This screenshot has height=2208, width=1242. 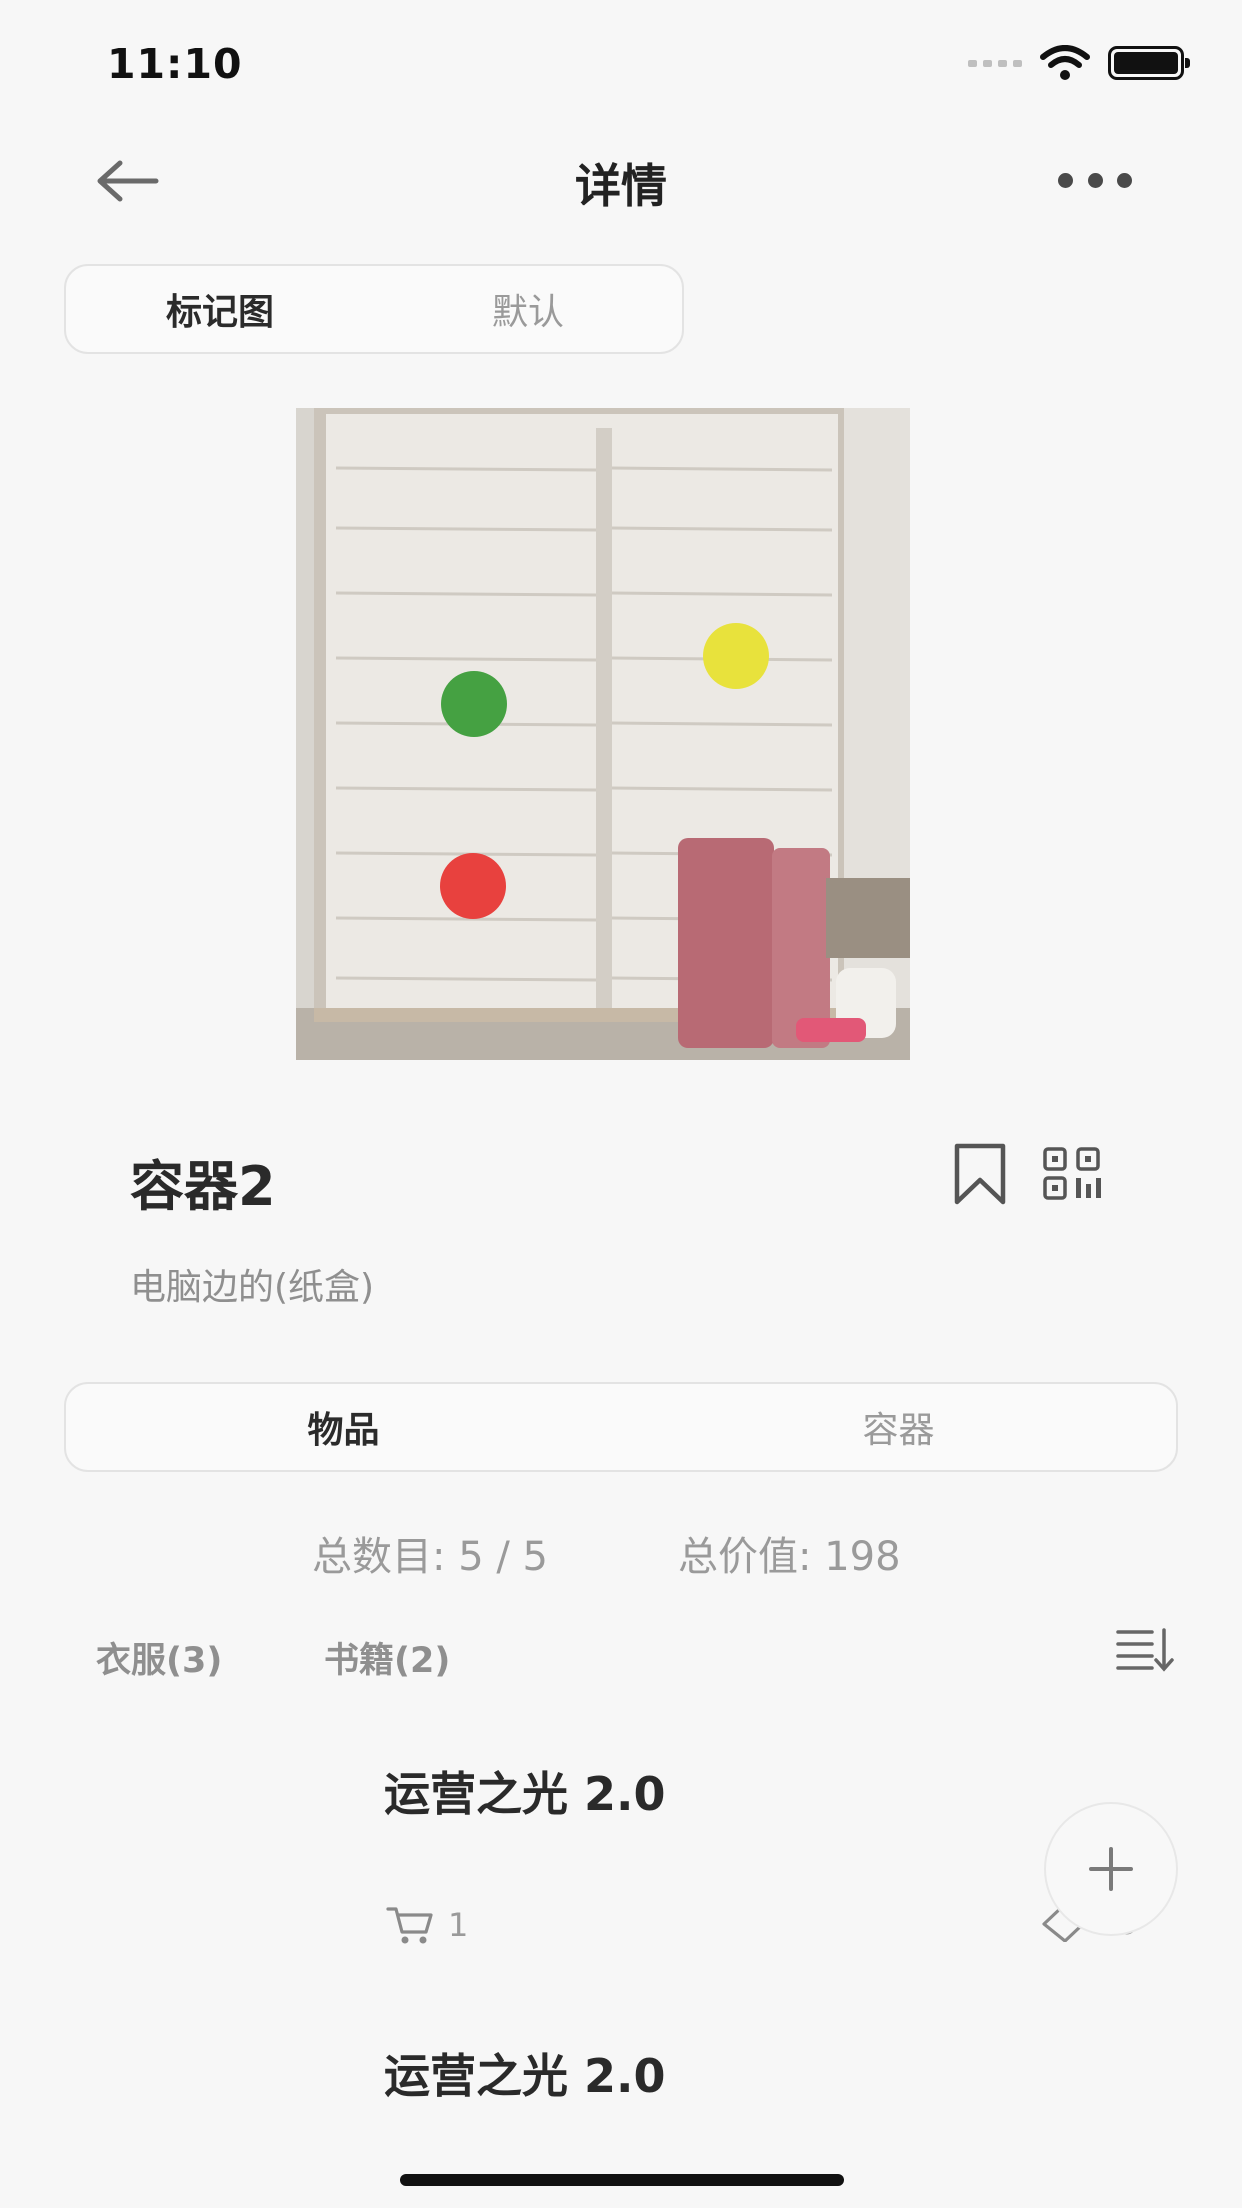 What do you see at coordinates (220, 309) in the screenshot?
I see `tab-marker-map: 标记图` at bounding box center [220, 309].